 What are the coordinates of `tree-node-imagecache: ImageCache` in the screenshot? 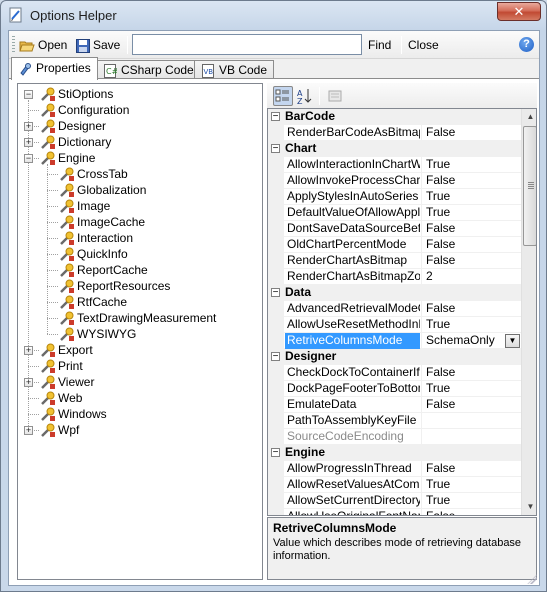 It's located at (138, 222).